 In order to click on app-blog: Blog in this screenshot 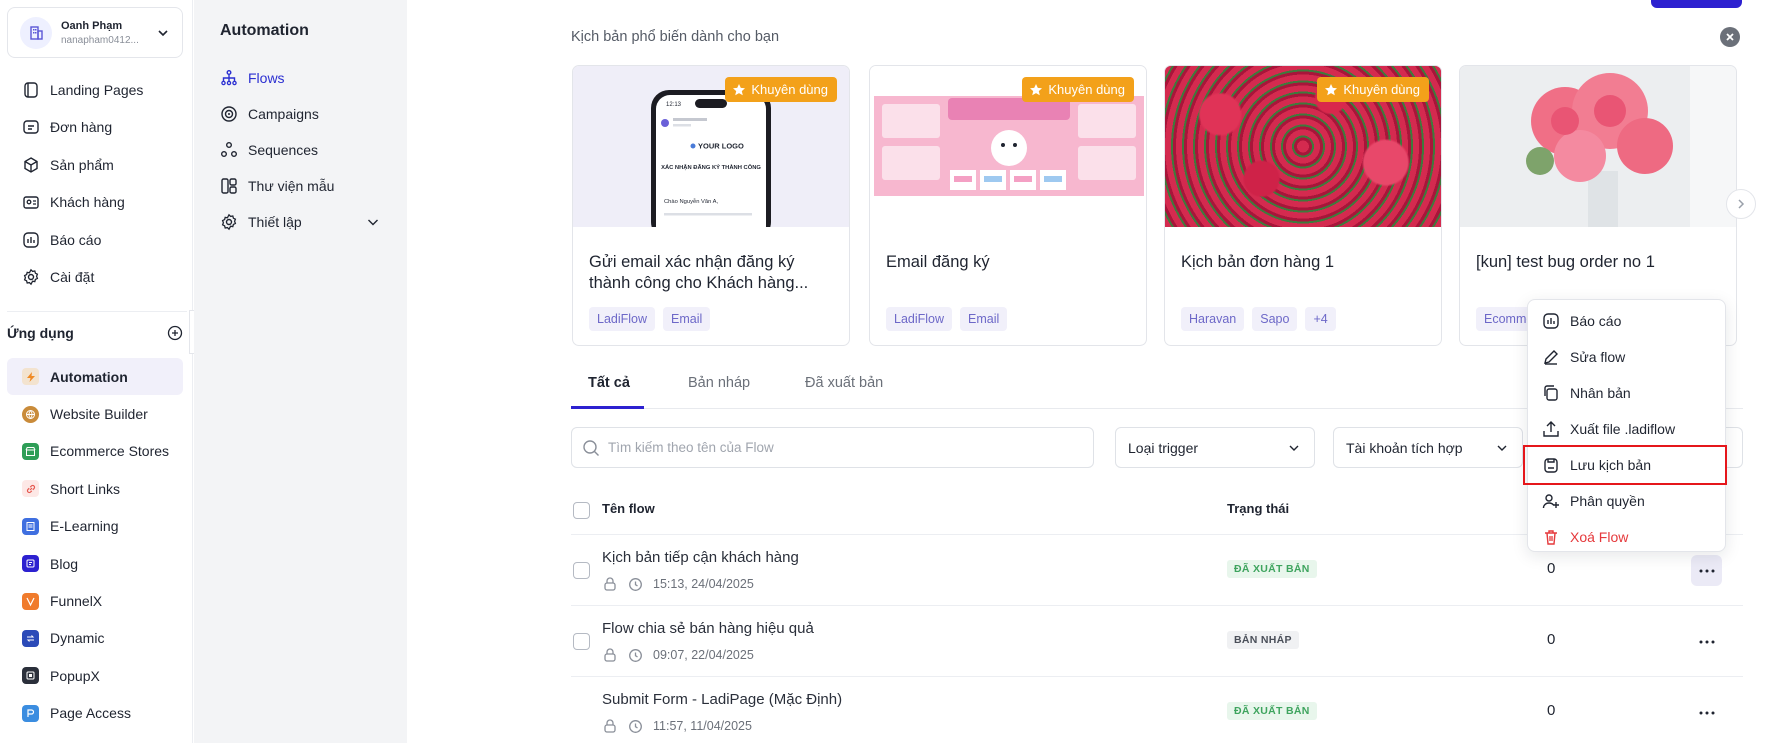, I will do `click(95, 563)`.